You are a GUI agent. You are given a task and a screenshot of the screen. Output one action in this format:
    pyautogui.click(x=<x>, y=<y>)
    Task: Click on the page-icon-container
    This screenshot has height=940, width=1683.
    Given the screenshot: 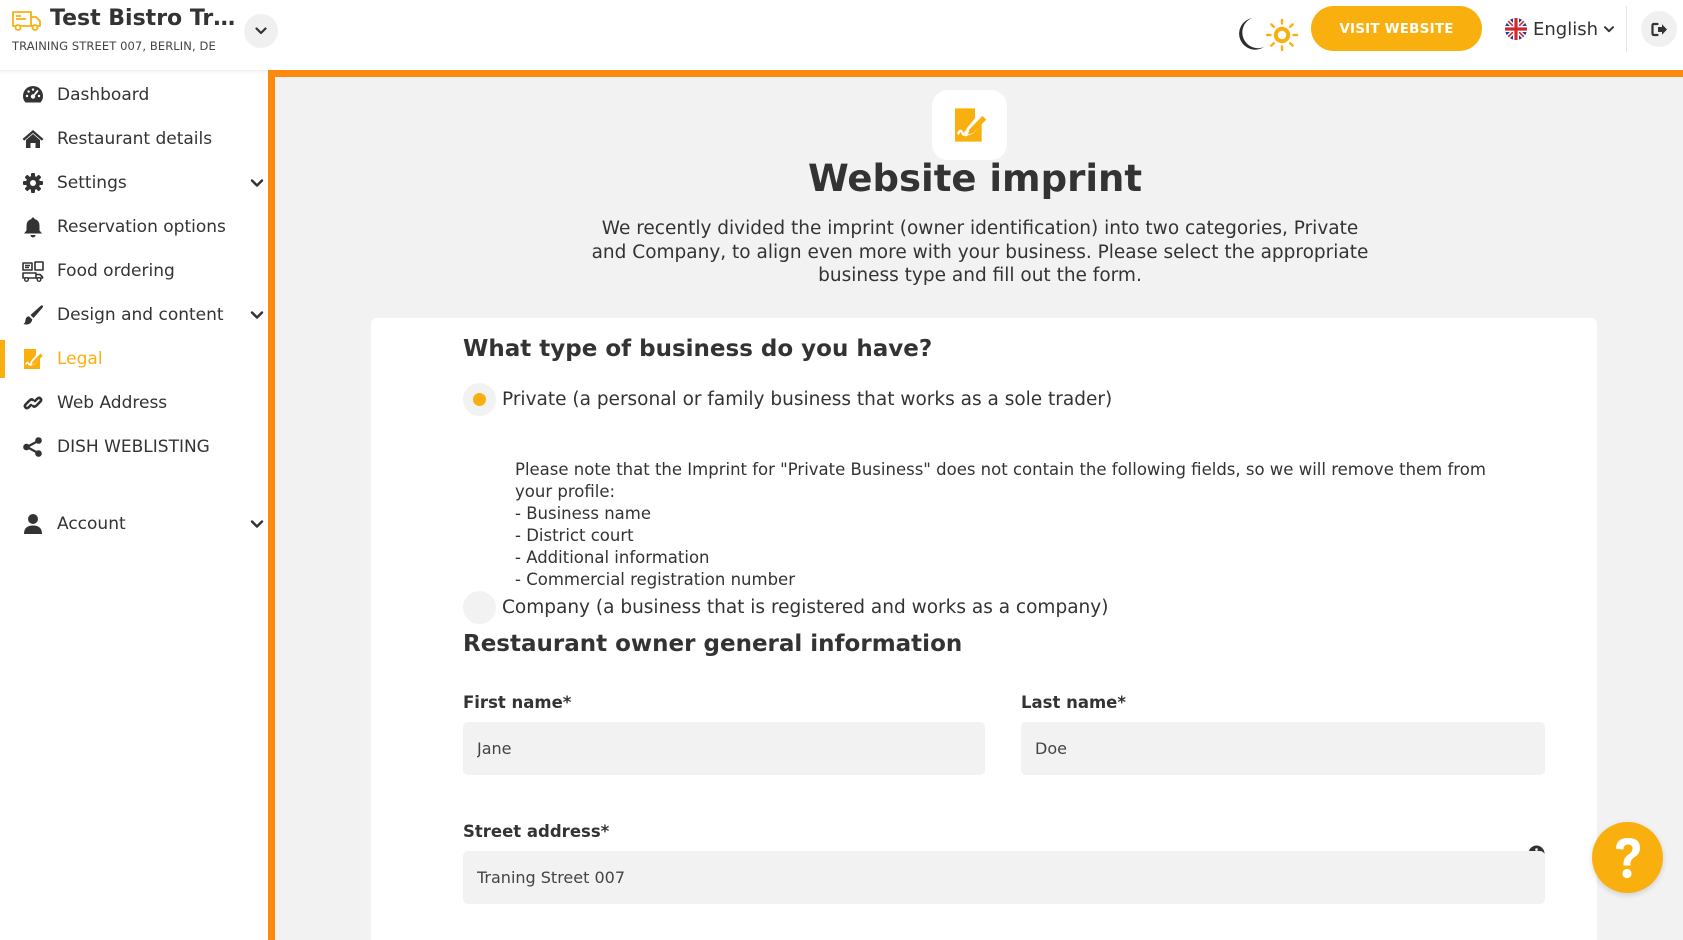 What is the action you would take?
    pyautogui.click(x=969, y=125)
    